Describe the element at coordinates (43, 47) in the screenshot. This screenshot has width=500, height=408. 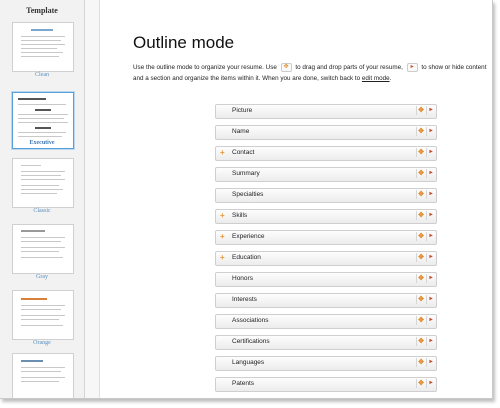
I see `template-thumb-clean` at that location.